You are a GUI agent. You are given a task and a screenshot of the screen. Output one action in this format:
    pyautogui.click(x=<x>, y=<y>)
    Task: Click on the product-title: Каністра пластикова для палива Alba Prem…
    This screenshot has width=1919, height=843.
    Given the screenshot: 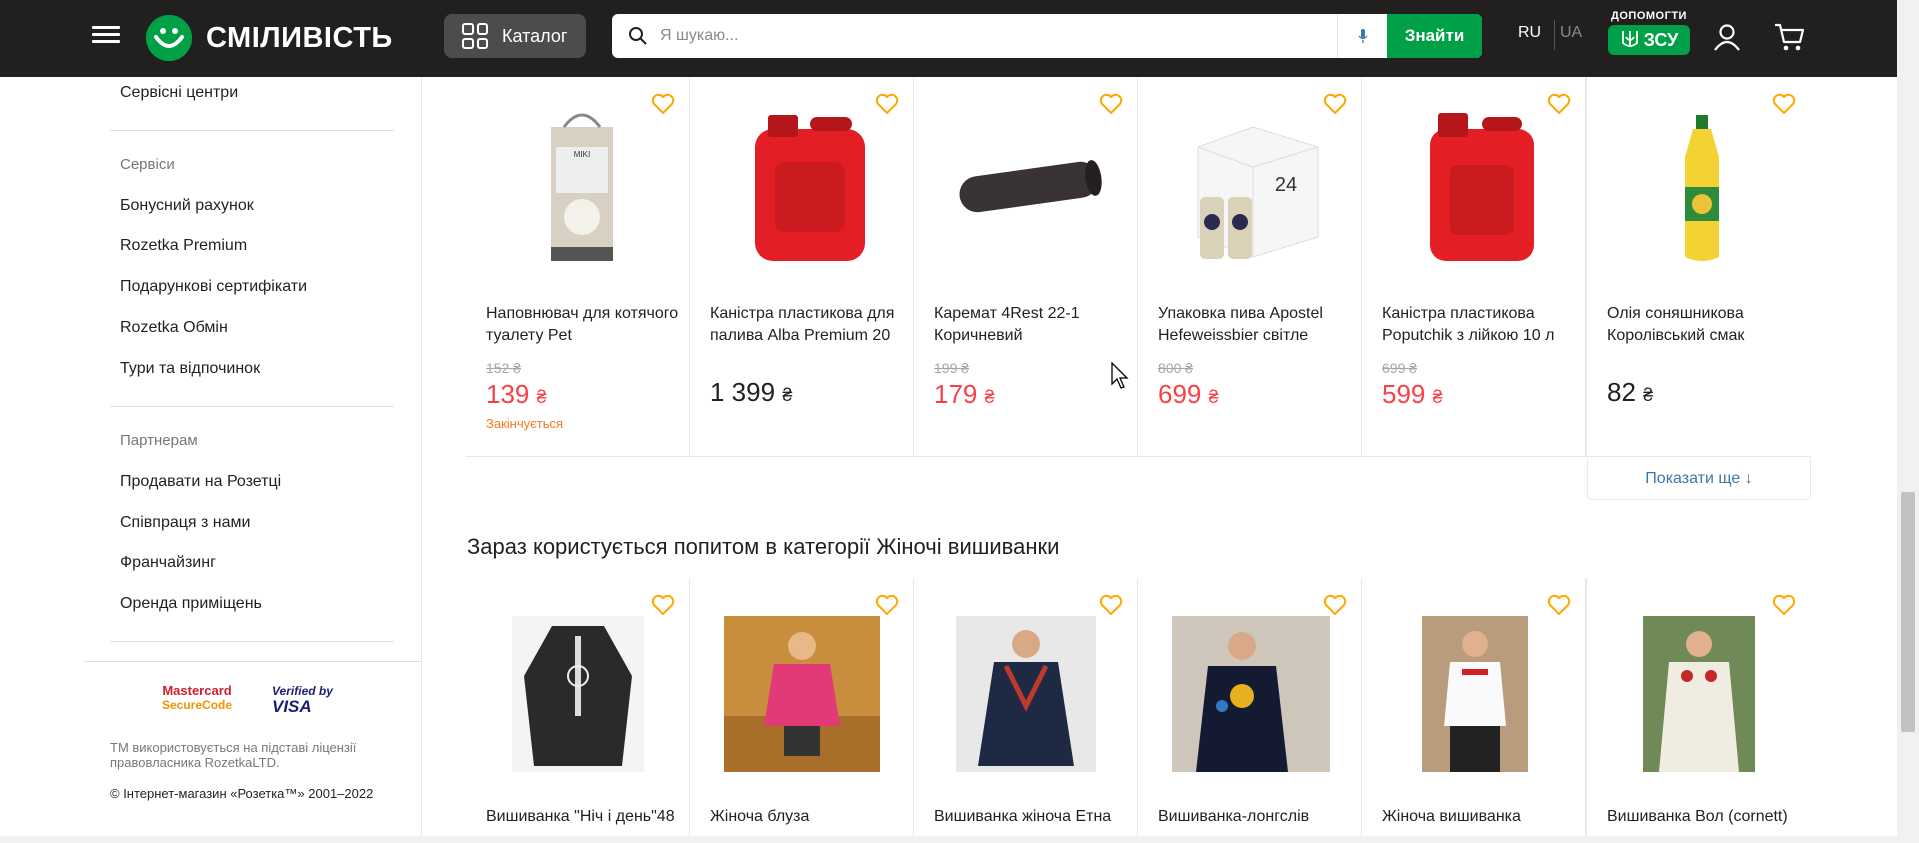 What is the action you would take?
    pyautogui.click(x=808, y=325)
    